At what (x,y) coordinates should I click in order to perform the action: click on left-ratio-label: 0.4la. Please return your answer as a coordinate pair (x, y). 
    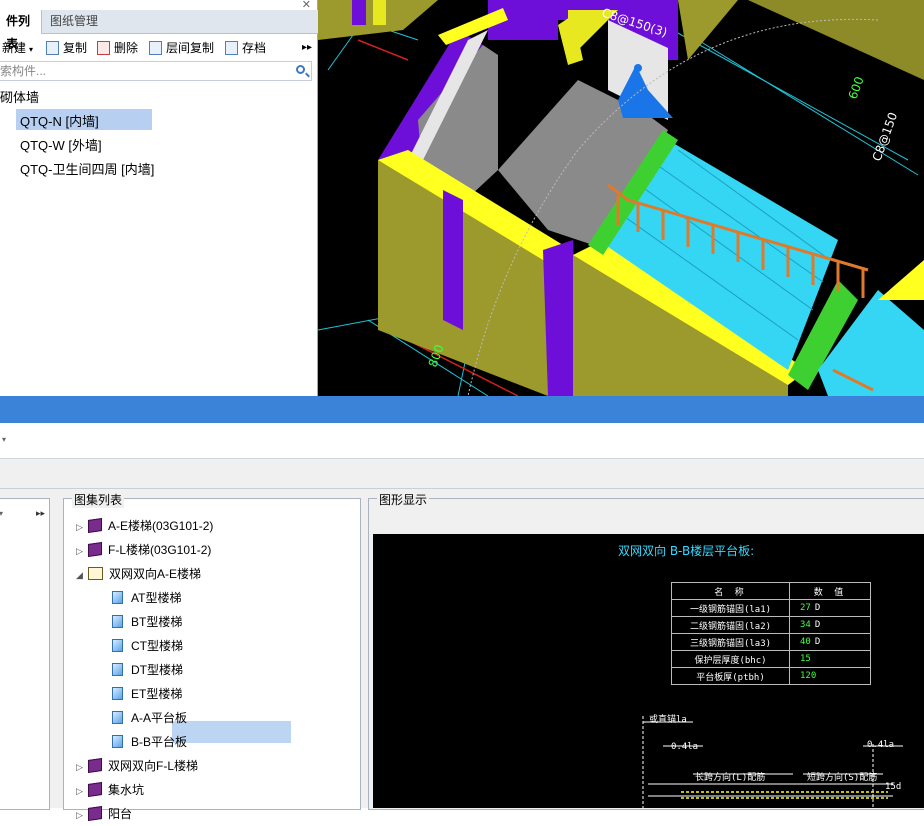
    Looking at the image, I should click on (685, 747).